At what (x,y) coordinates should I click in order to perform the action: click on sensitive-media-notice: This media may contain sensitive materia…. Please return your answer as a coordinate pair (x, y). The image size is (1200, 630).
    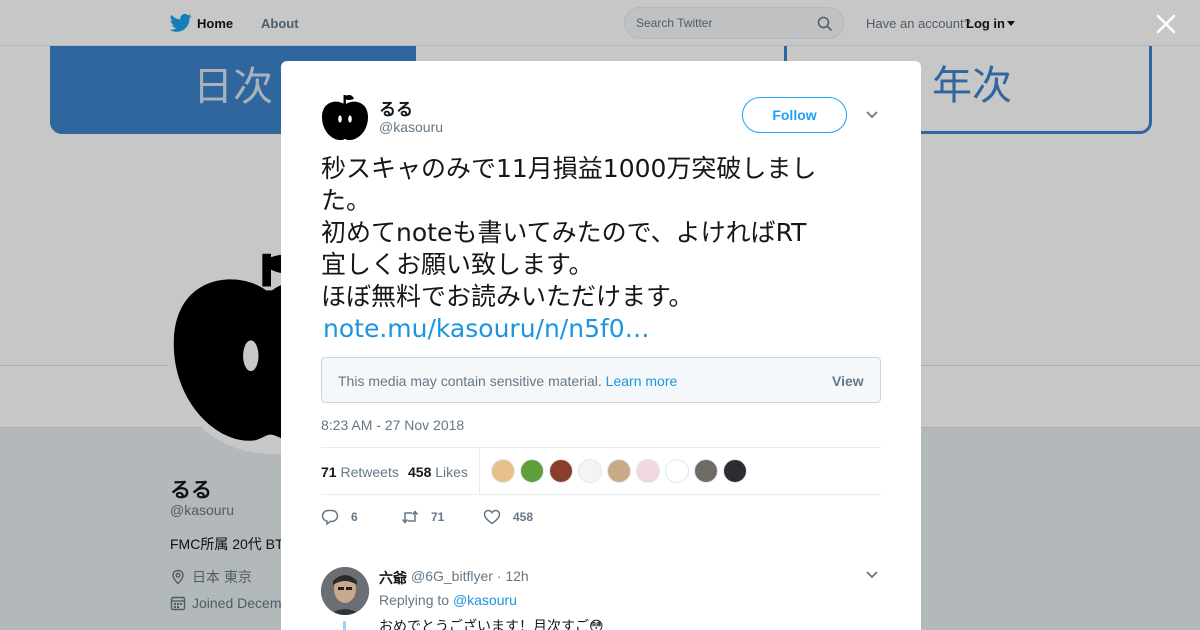
    Looking at the image, I should click on (601, 380).